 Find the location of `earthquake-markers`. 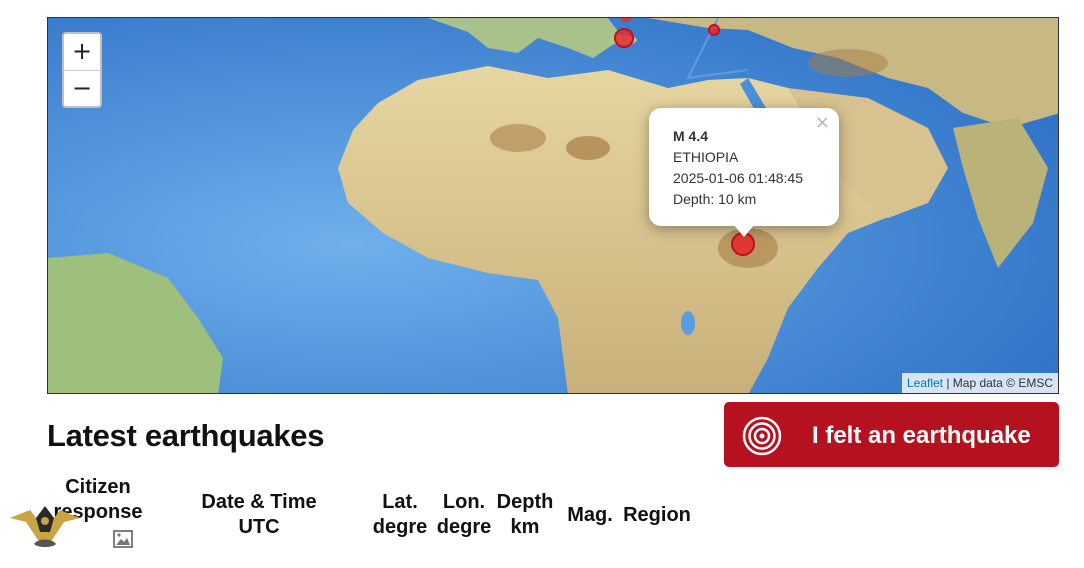

earthquake-markers is located at coordinates (684, 137).